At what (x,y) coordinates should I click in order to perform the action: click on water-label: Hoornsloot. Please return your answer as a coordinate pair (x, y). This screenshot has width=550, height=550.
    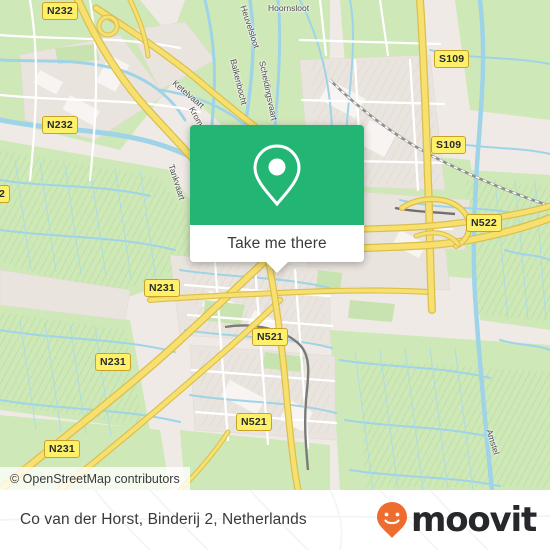
    Looking at the image, I should click on (289, 8).